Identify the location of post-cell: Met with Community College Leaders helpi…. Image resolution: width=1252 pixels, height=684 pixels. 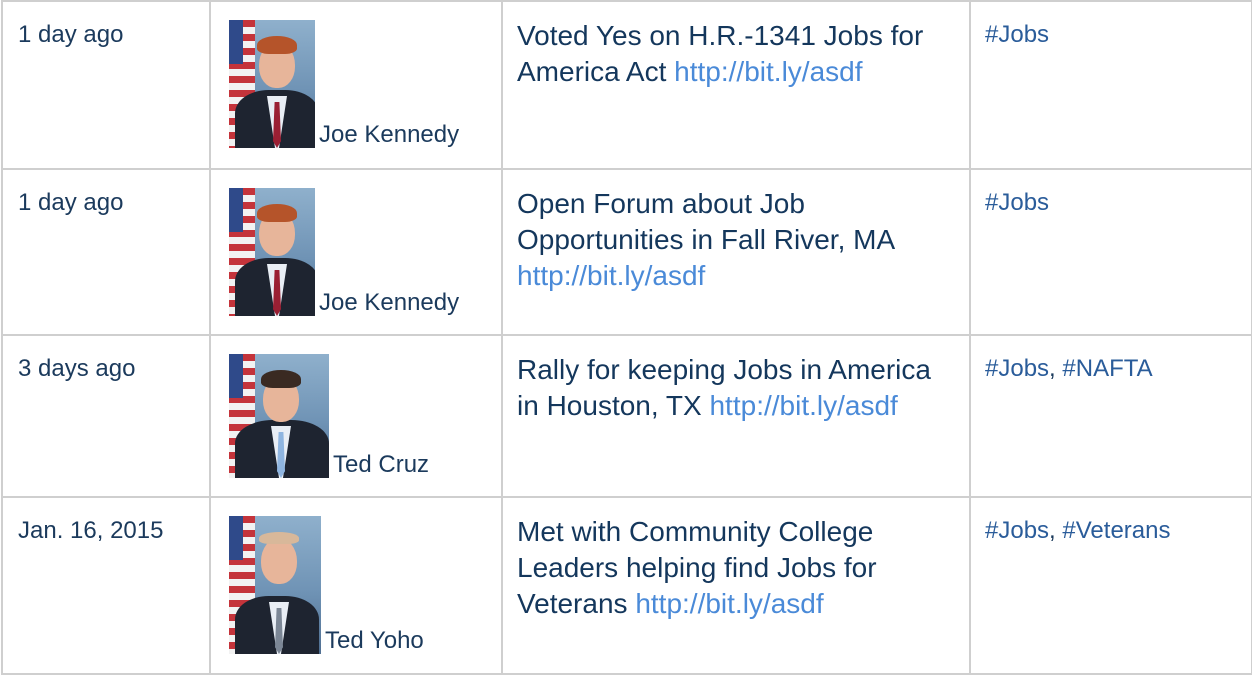
(736, 585).